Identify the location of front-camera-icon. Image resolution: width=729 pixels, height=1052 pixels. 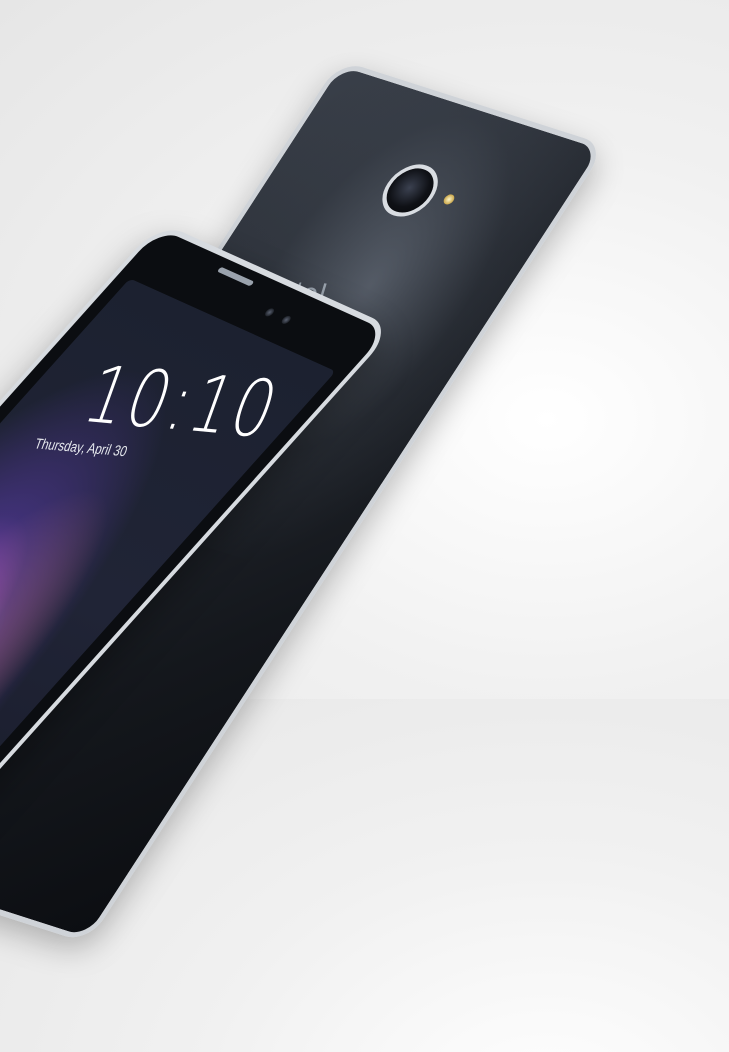
(269, 312).